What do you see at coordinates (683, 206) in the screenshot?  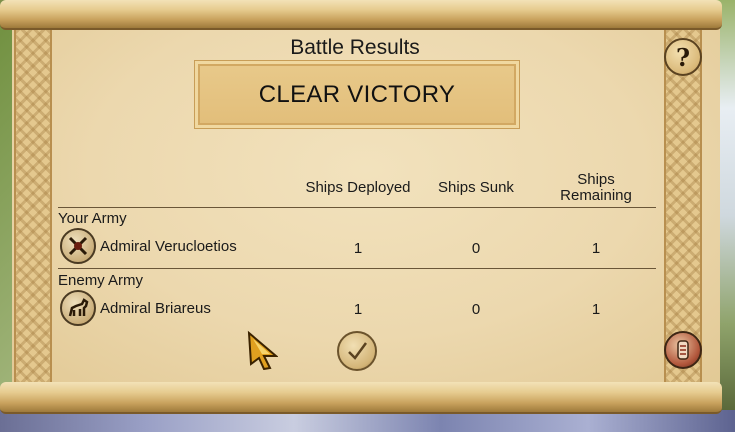 I see `celtic-border-right` at bounding box center [683, 206].